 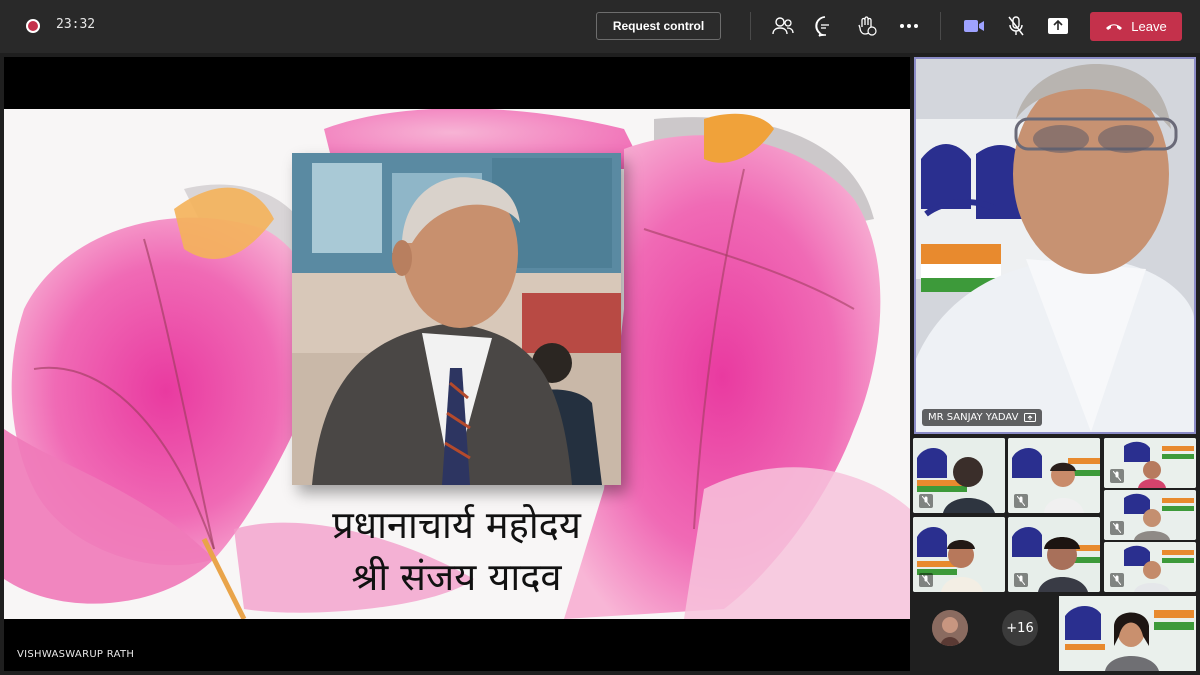 I want to click on react-icon, so click(x=867, y=26).